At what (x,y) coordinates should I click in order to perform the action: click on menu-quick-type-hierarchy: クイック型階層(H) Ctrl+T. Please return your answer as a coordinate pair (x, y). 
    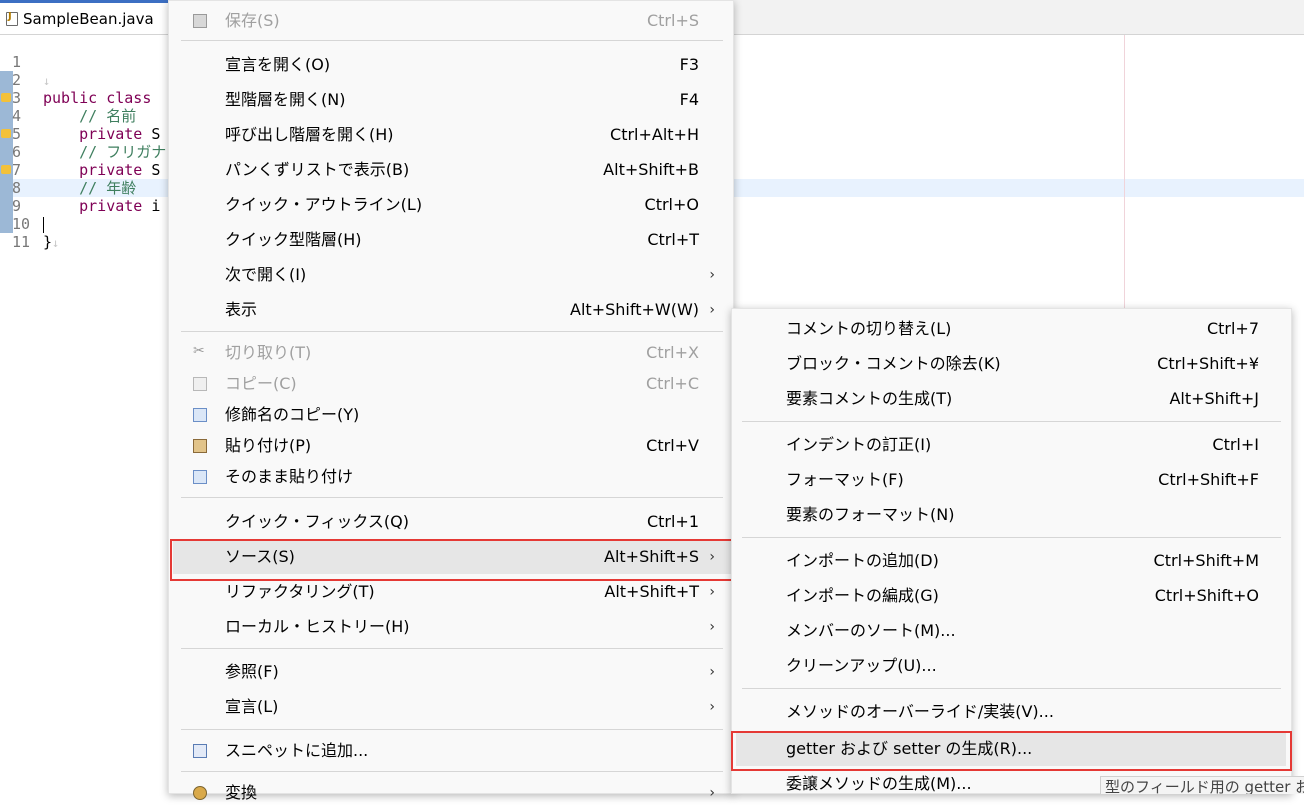
    Looking at the image, I should click on (452, 240).